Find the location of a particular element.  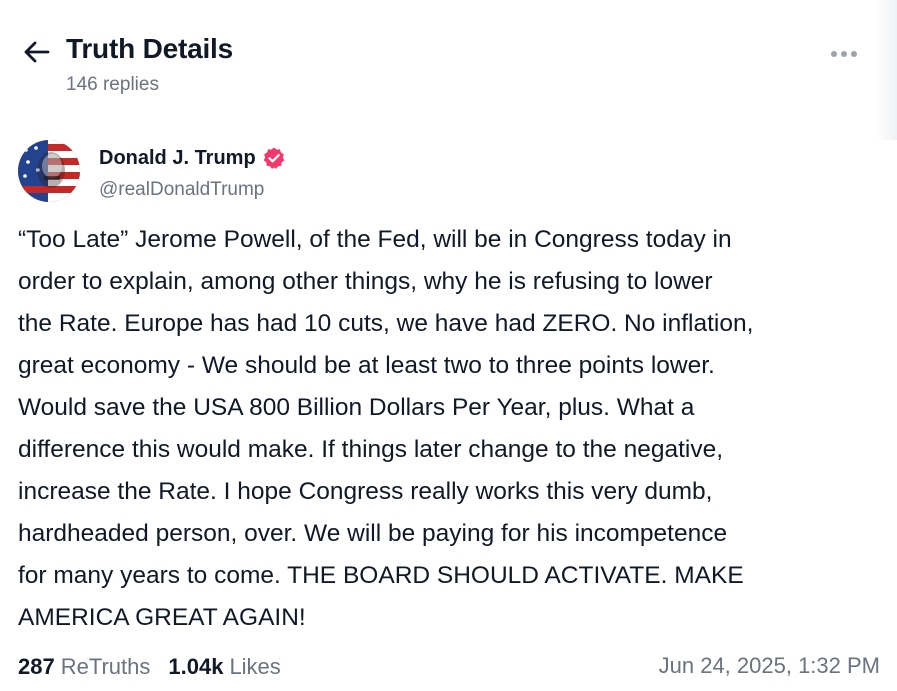

author-handle: @realDonaldTrump is located at coordinates (181, 190).